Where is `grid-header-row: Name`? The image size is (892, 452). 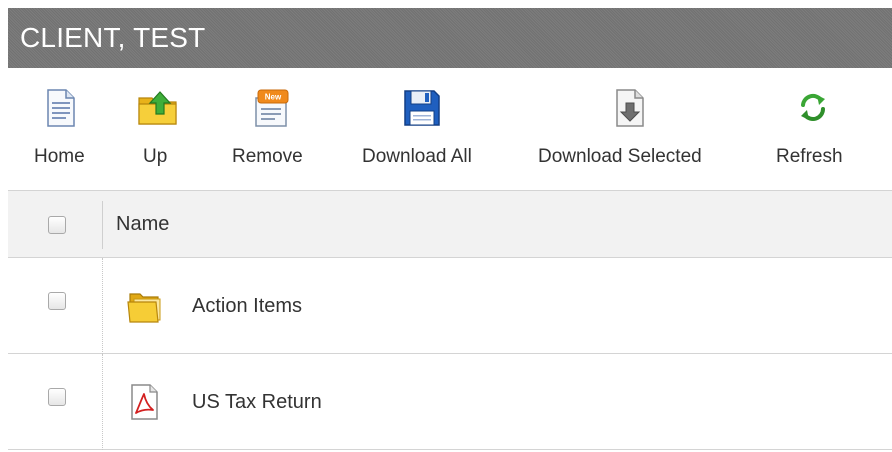
grid-header-row: Name is located at coordinates (450, 224).